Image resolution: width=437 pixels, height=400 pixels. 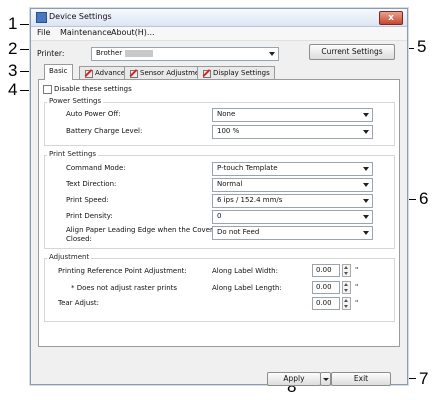 I want to click on power-settings-title: Power Settings, so click(x=75, y=101).